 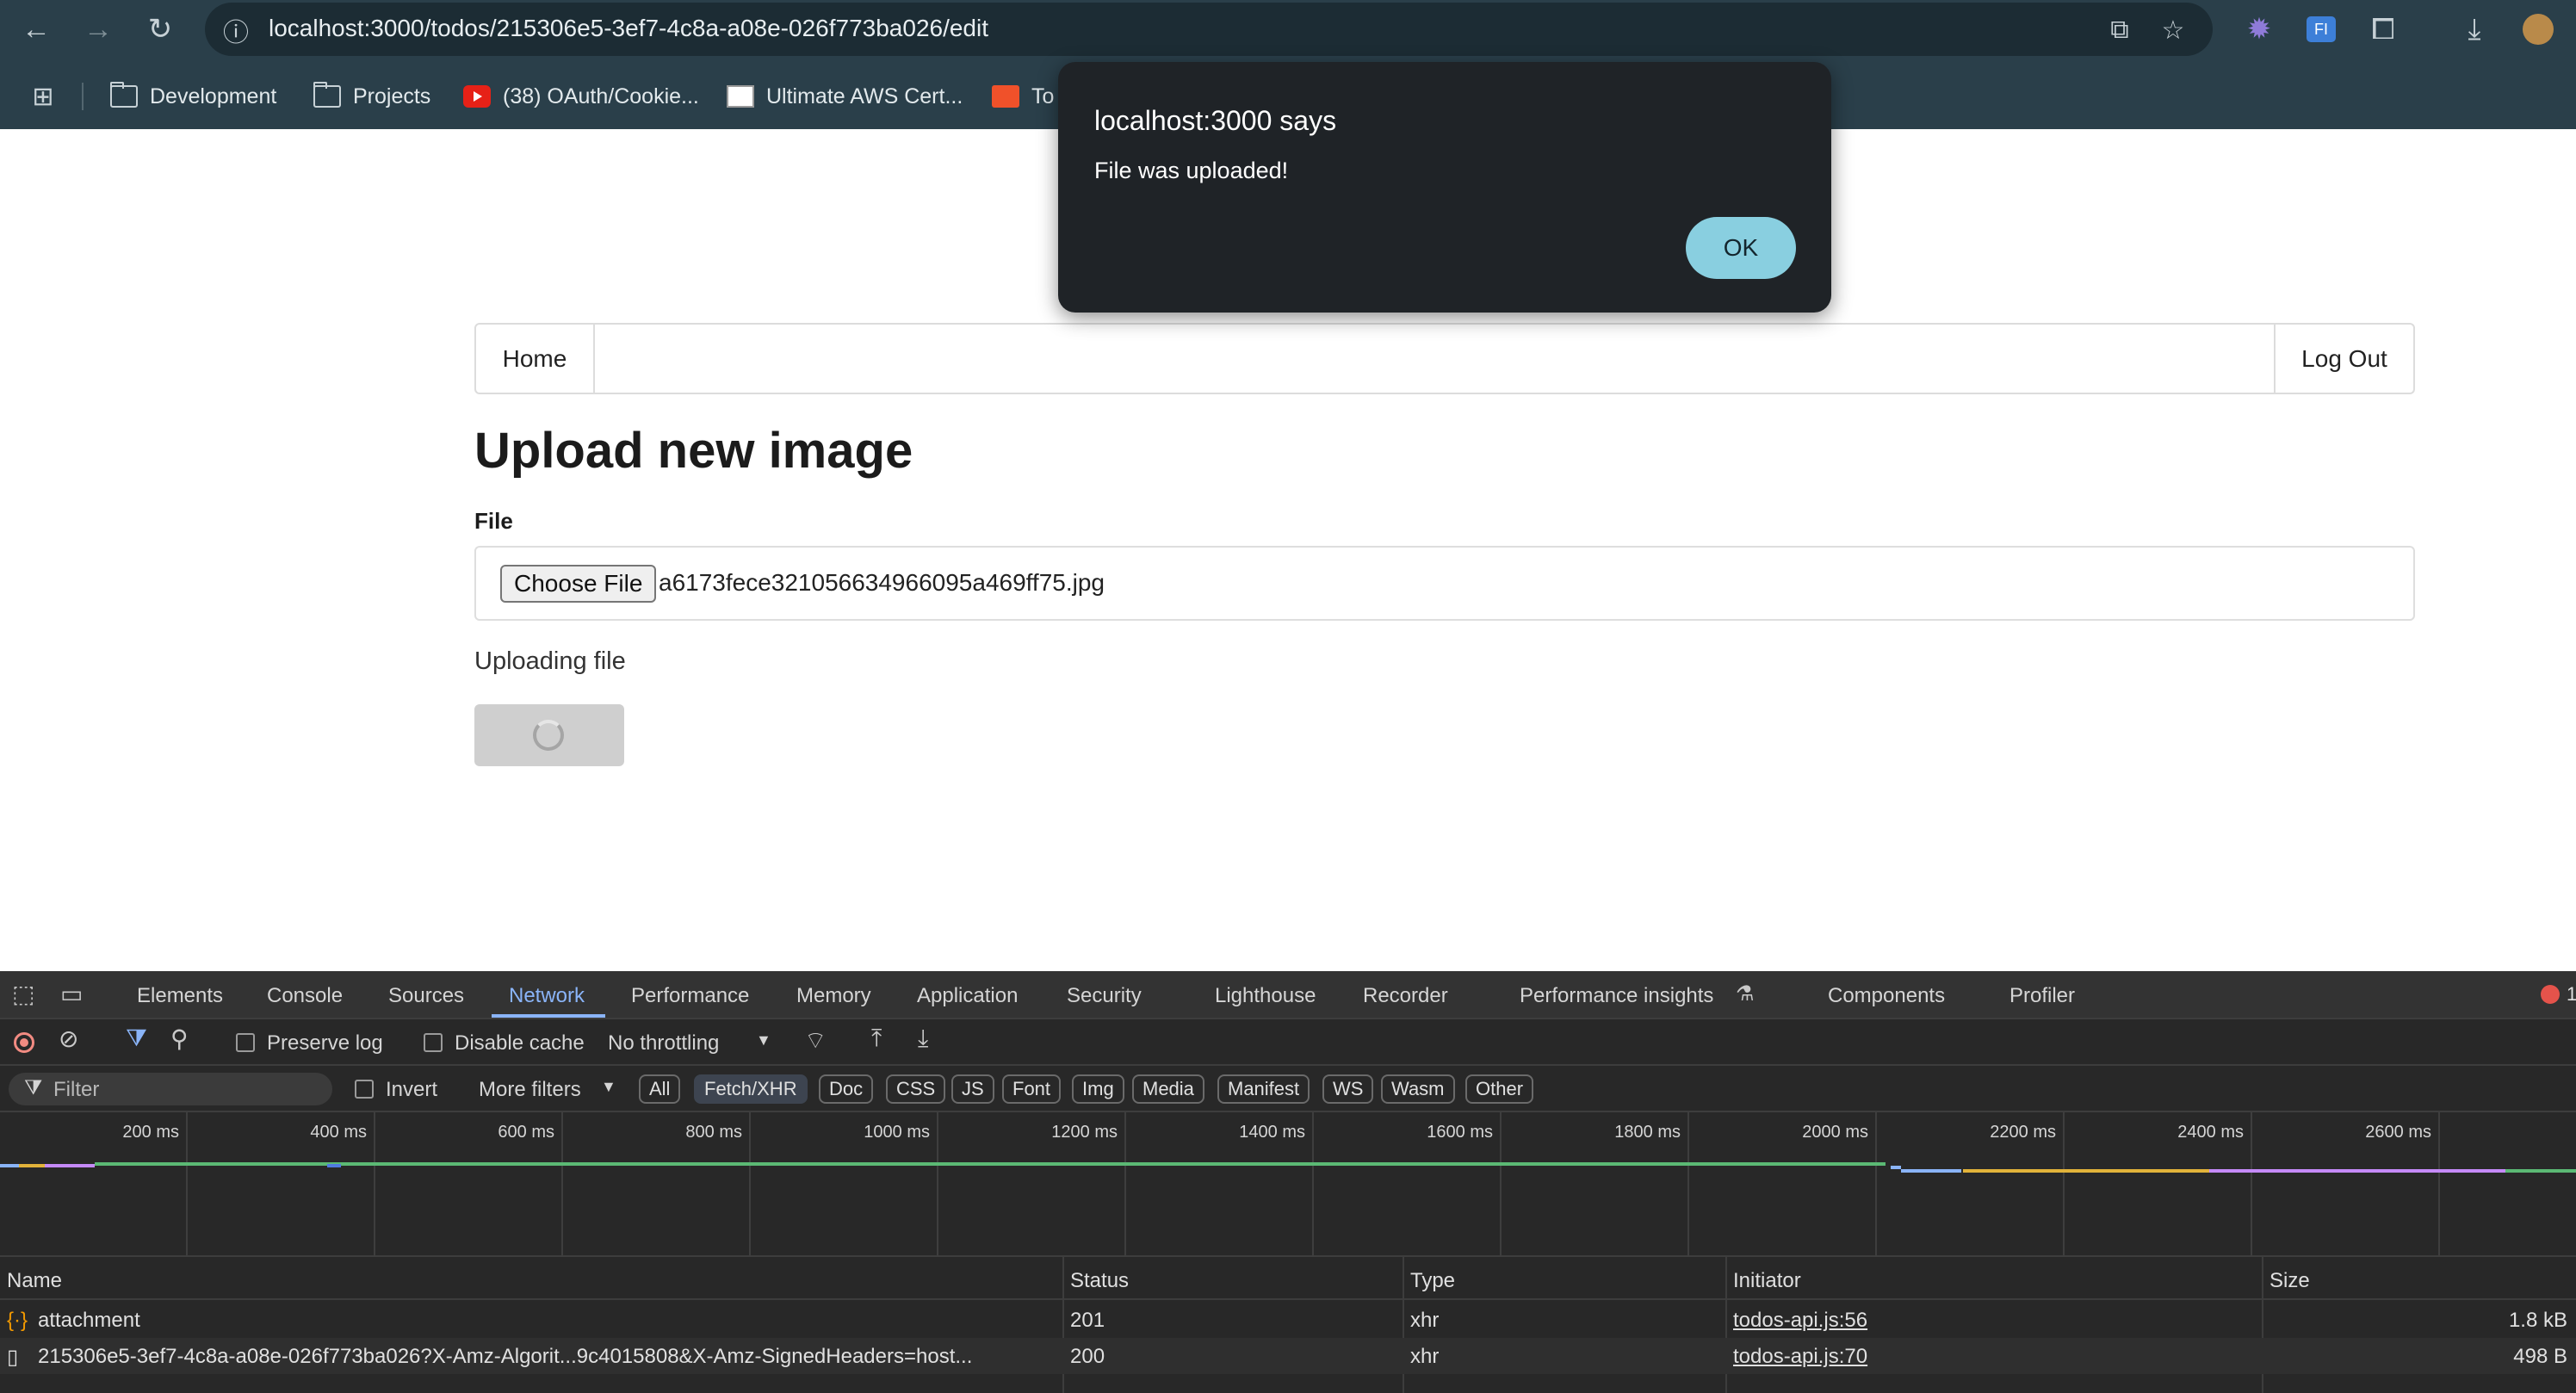 I want to click on youtube-icon, so click(x=477, y=96).